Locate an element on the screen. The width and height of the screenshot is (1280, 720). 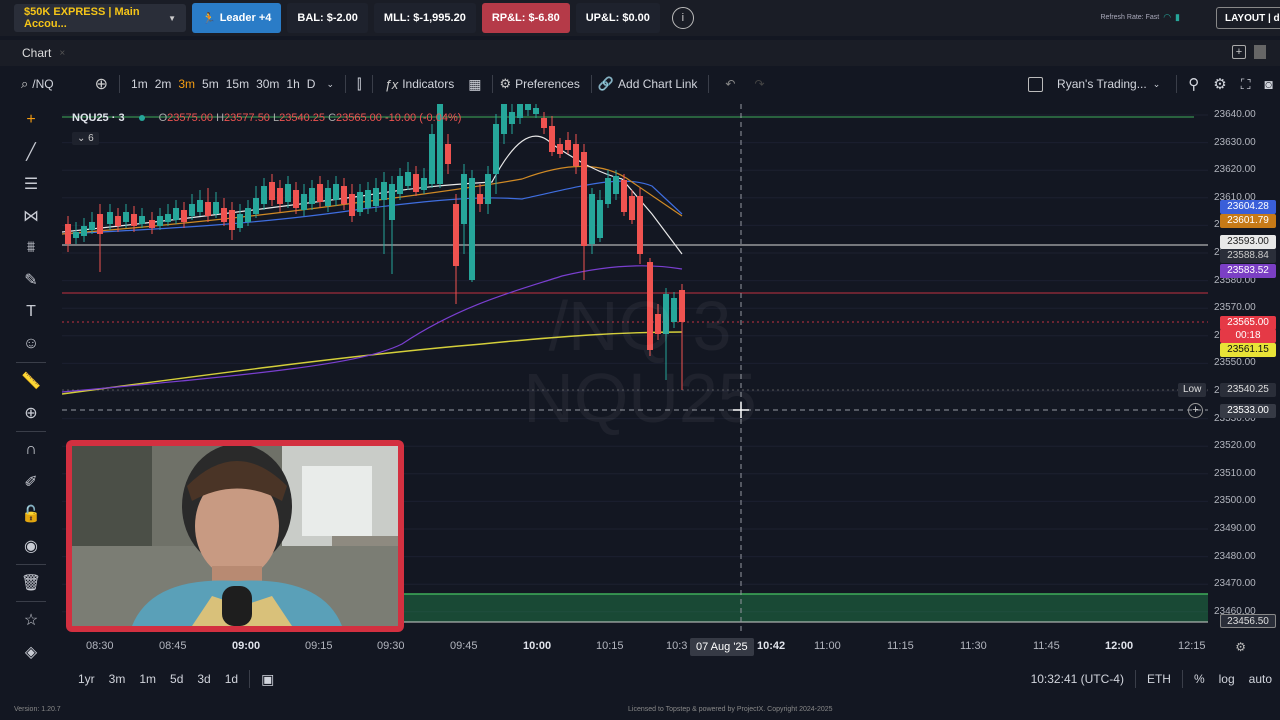
axis-settings-icon: ⚙ is located at coordinates (1240, 647).